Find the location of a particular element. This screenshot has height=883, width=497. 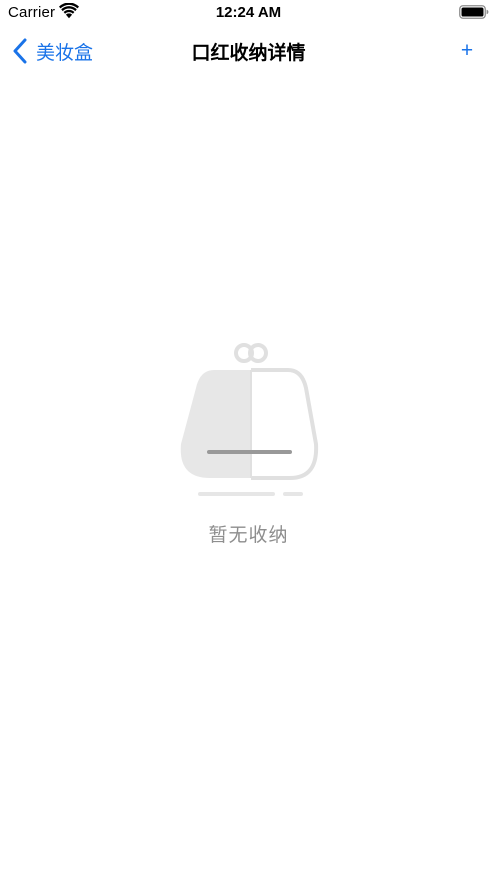

empty-state-message: 暂无收纳 is located at coordinates (248, 535).